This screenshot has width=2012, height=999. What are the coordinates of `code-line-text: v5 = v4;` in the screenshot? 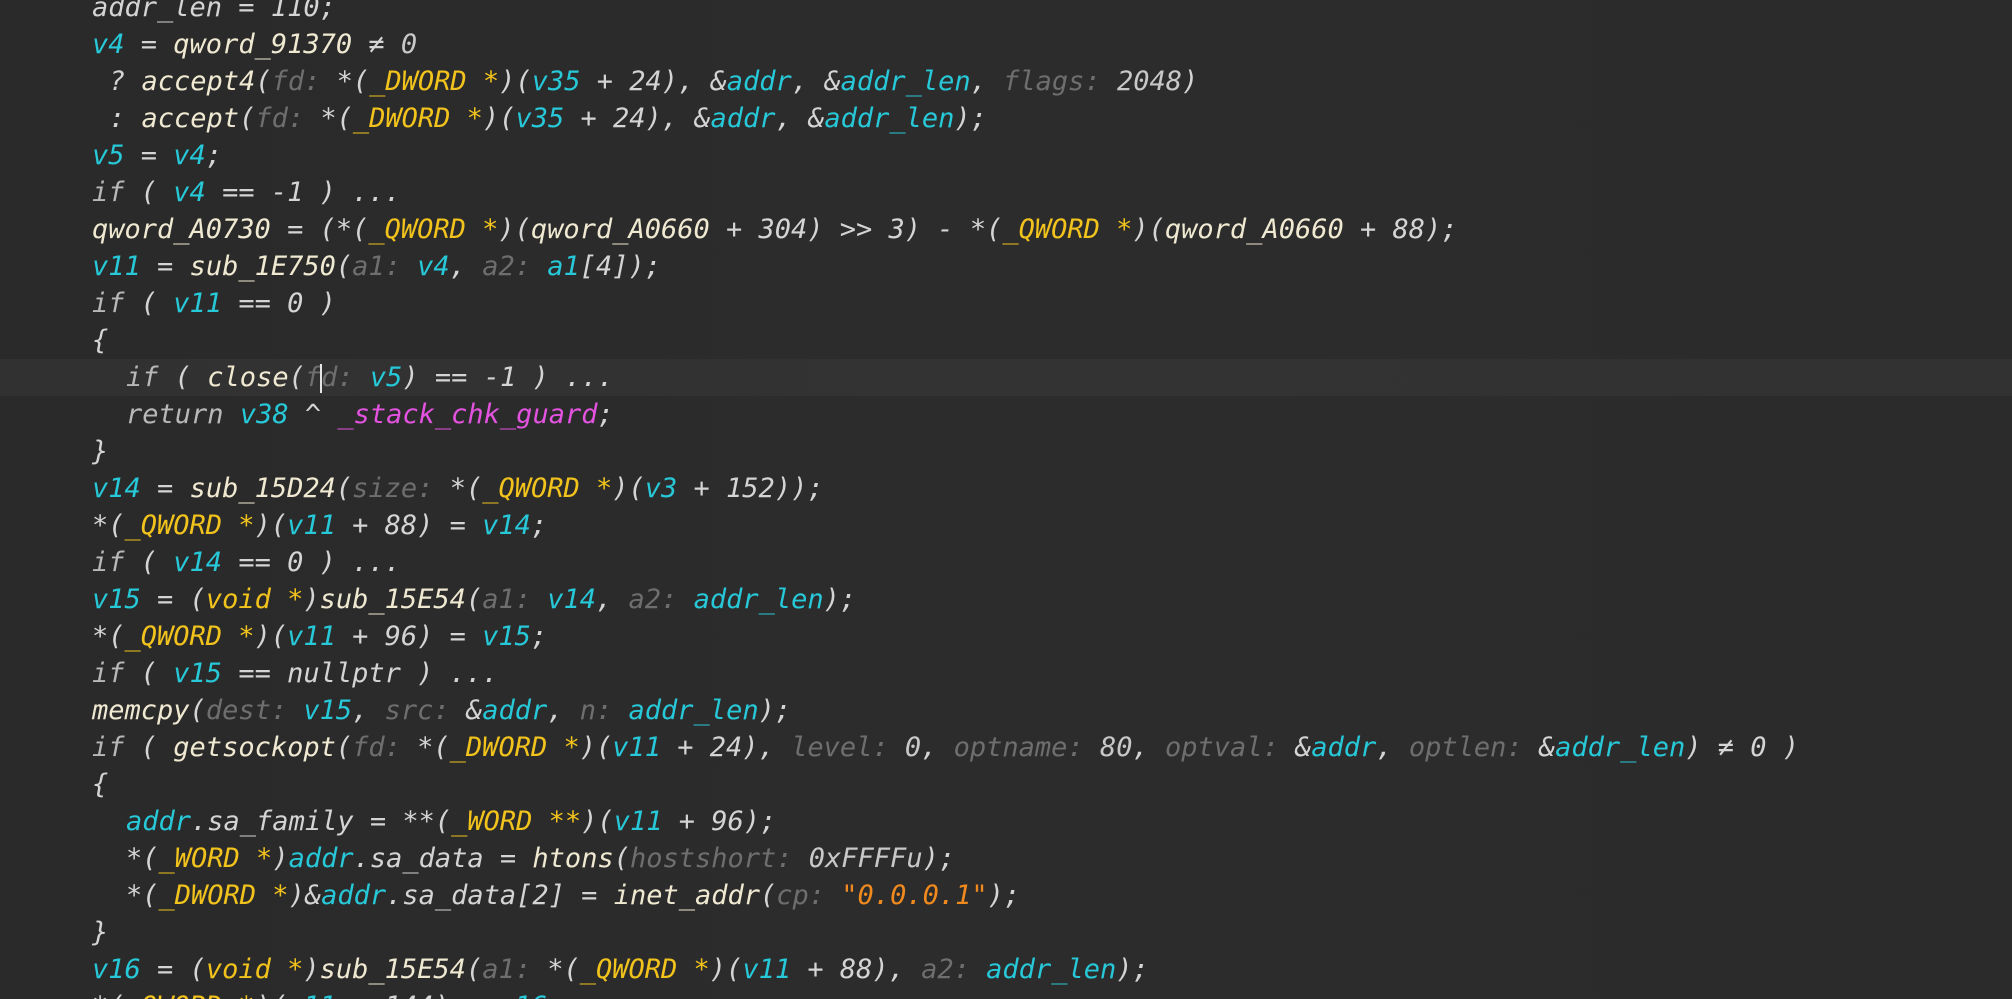 It's located at (157, 155).